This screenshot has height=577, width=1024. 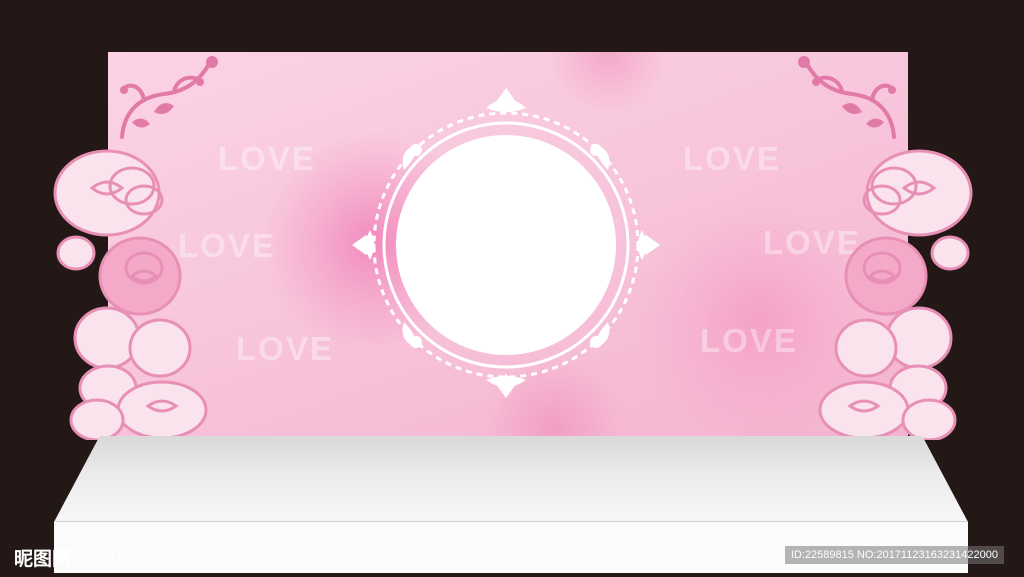 What do you see at coordinates (43, 558) in the screenshot?
I see `watermark-logo: 昵图网` at bounding box center [43, 558].